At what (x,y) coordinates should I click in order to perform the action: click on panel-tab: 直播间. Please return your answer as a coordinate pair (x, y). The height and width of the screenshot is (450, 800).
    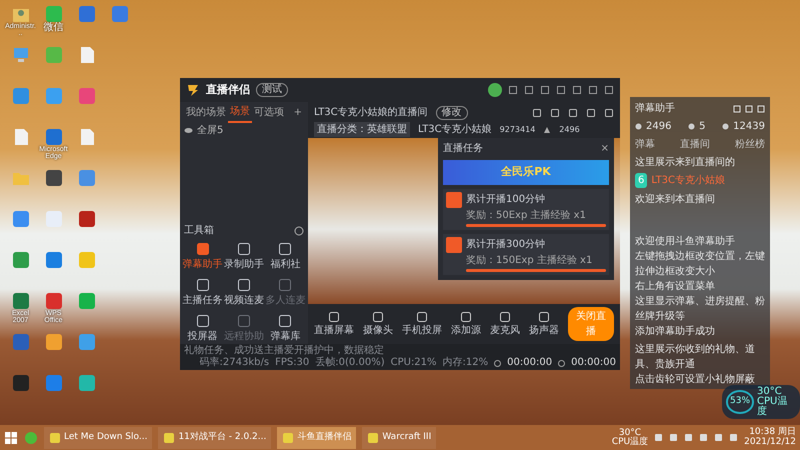
    Looking at the image, I should click on (695, 144).